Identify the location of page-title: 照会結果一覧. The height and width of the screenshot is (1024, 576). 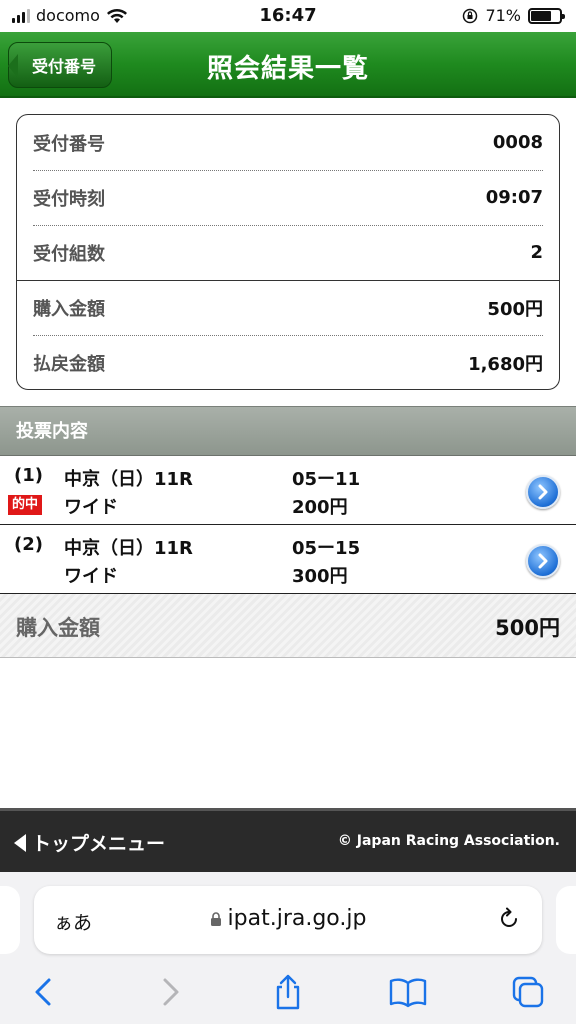
(287, 69).